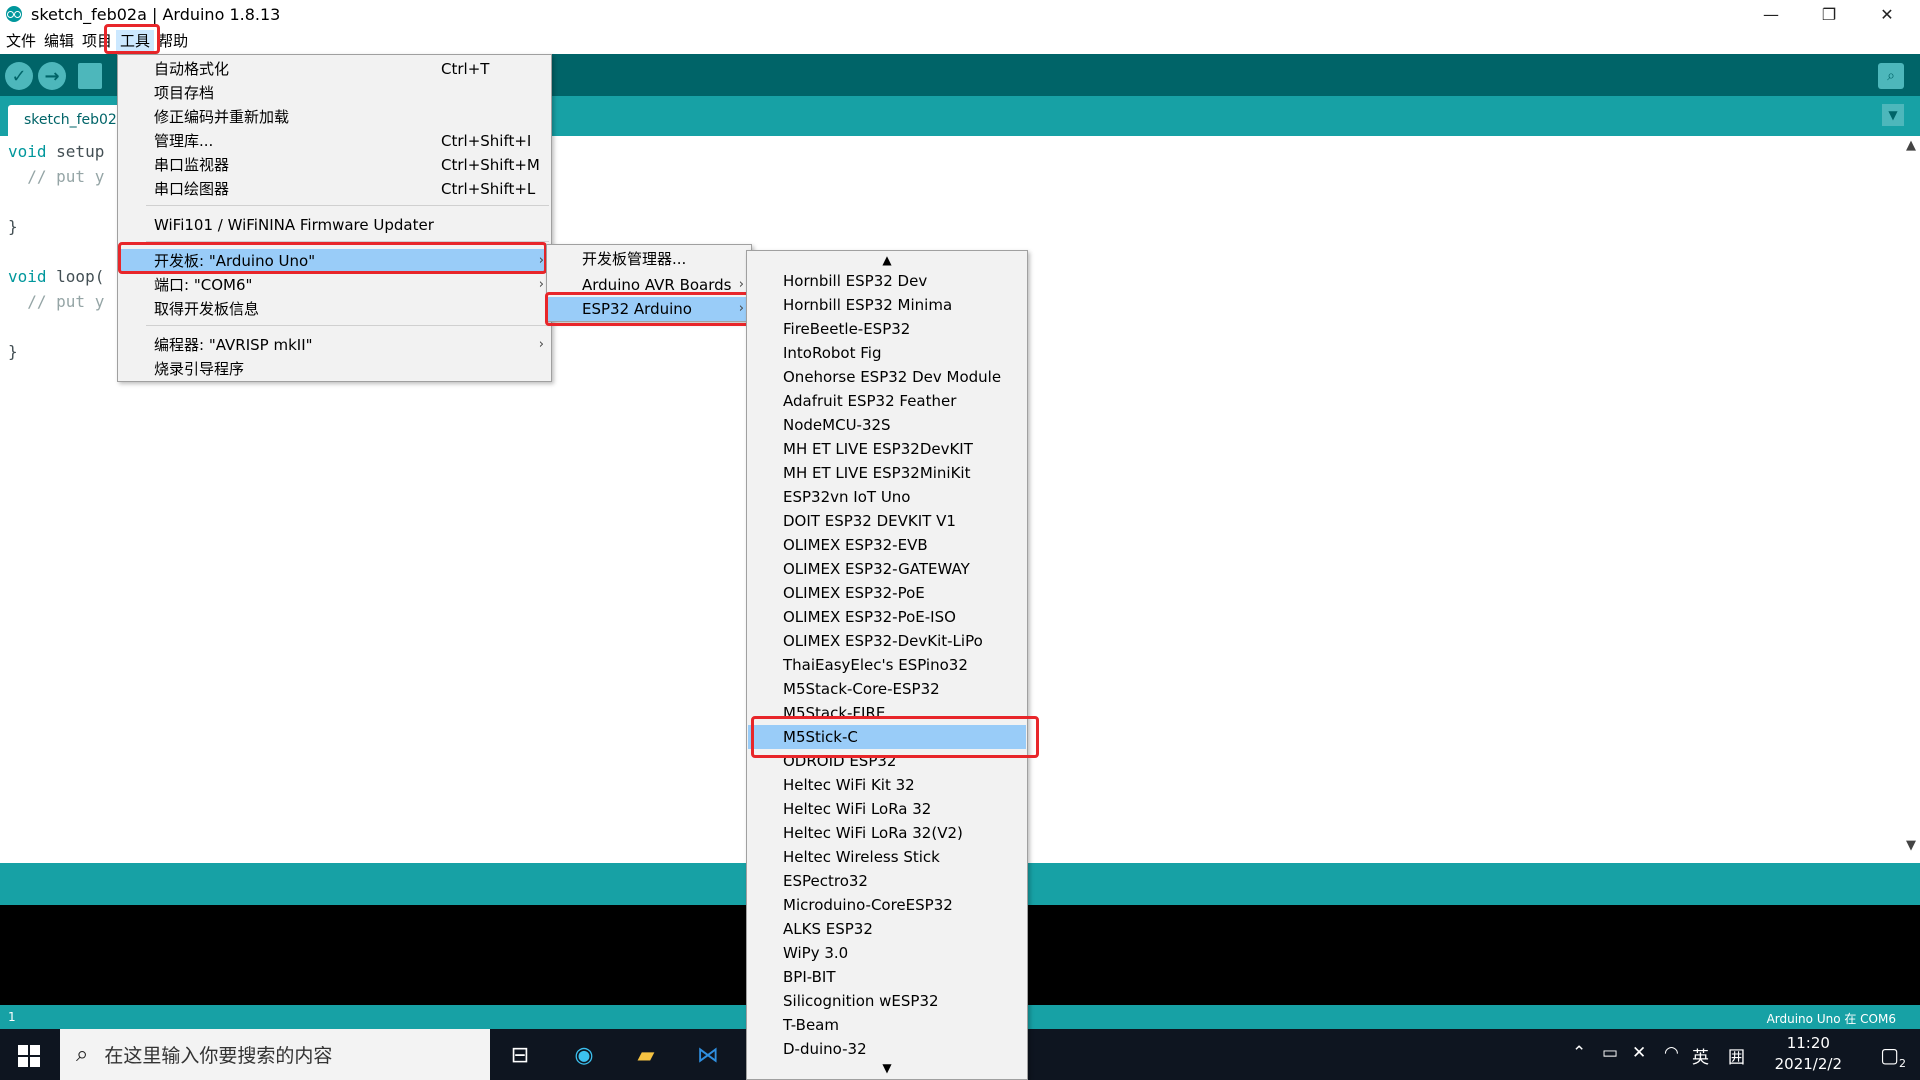 This screenshot has width=1920, height=1080. Describe the element at coordinates (887, 473) in the screenshot. I see `board-item: MH ET LIVE ESP32MiniKit` at that location.